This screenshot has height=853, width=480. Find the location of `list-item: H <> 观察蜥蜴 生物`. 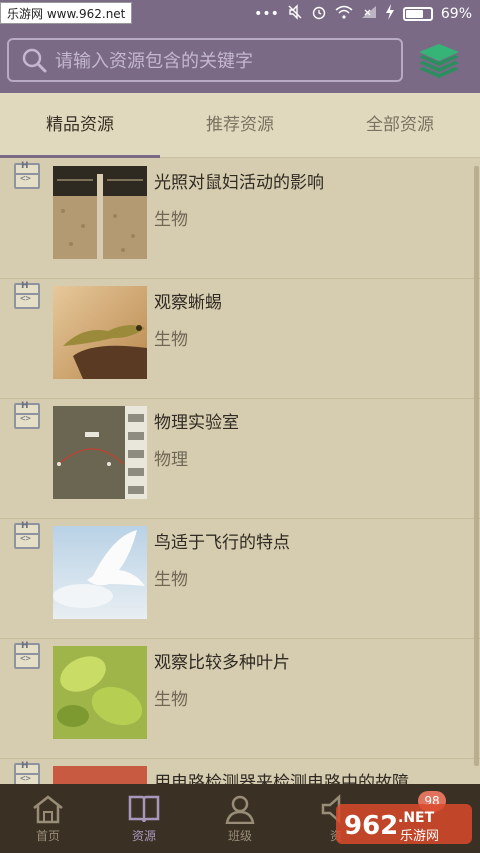

list-item: H <> 观察蜥蜴 生物 is located at coordinates (240, 339).